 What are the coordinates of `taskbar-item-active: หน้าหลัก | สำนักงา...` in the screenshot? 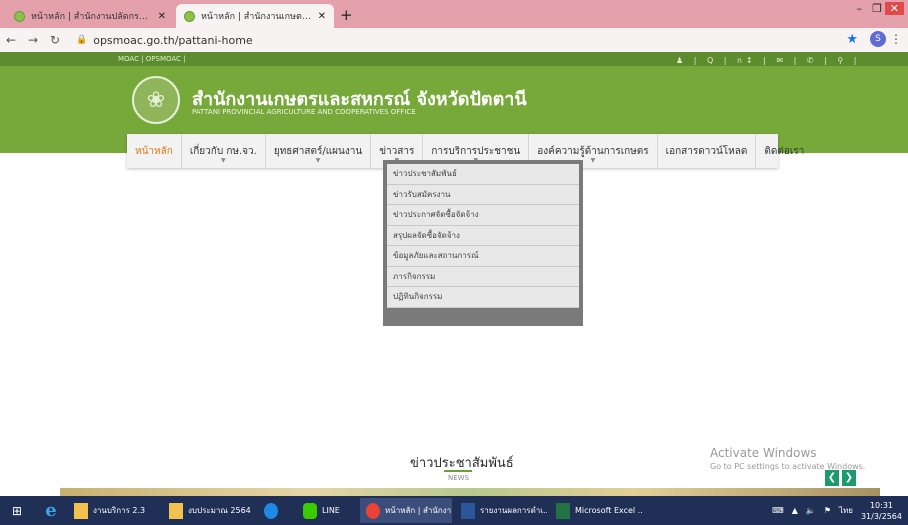 It's located at (406, 510).